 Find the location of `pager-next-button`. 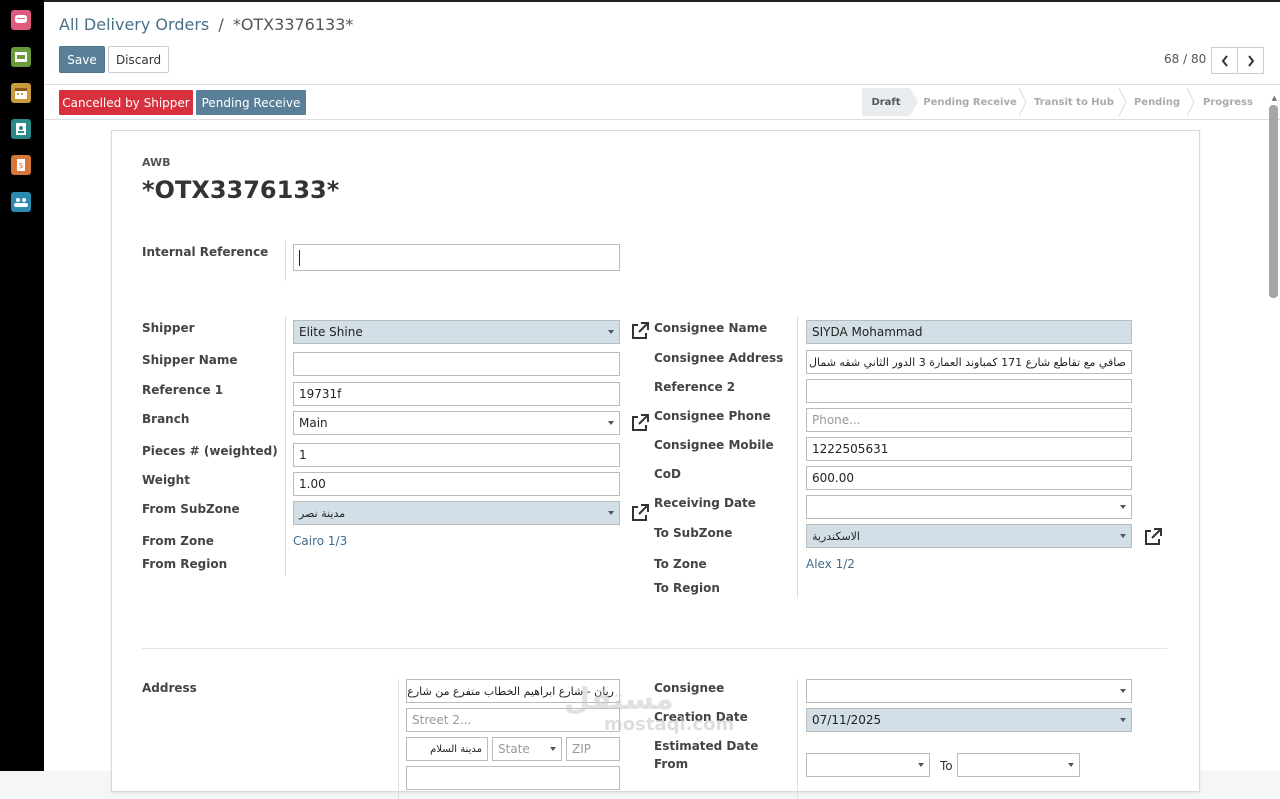

pager-next-button is located at coordinates (1250, 60).